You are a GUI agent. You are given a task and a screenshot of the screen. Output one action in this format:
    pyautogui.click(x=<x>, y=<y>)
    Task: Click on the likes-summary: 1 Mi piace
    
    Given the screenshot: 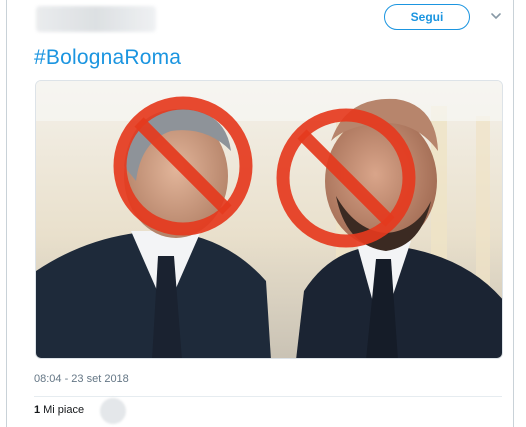 What is the action you would take?
    pyautogui.click(x=59, y=410)
    